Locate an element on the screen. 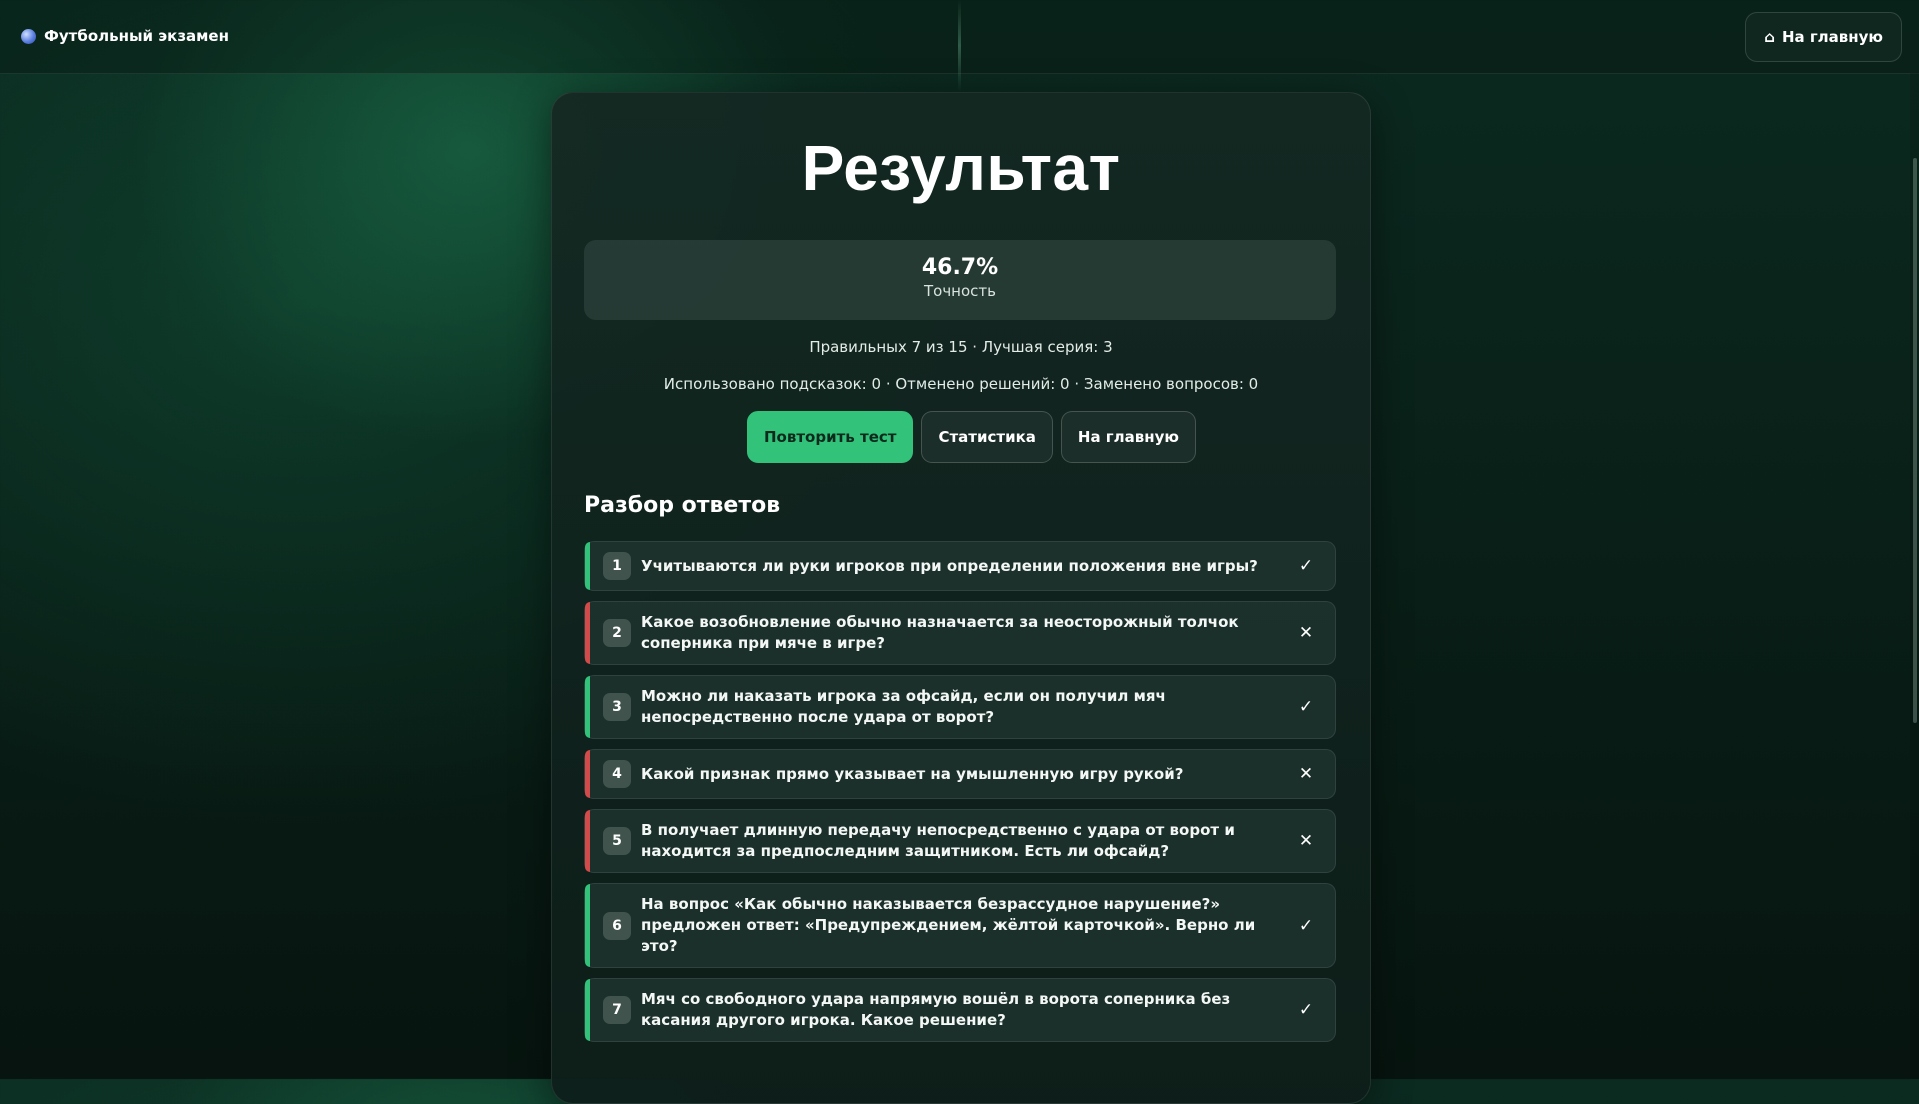  background-glow-line is located at coordinates (959, 46).